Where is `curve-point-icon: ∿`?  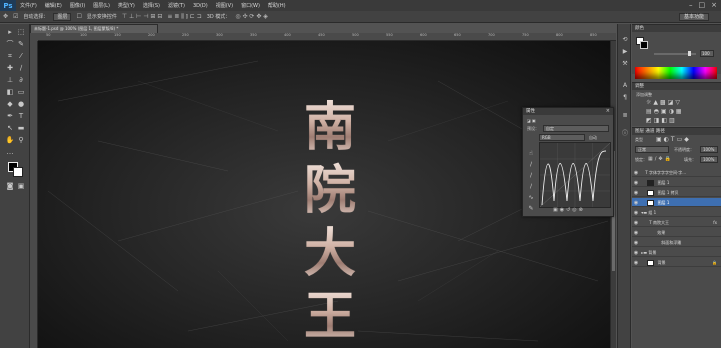
curve-point-icon: ∿ is located at coordinates (531, 197).